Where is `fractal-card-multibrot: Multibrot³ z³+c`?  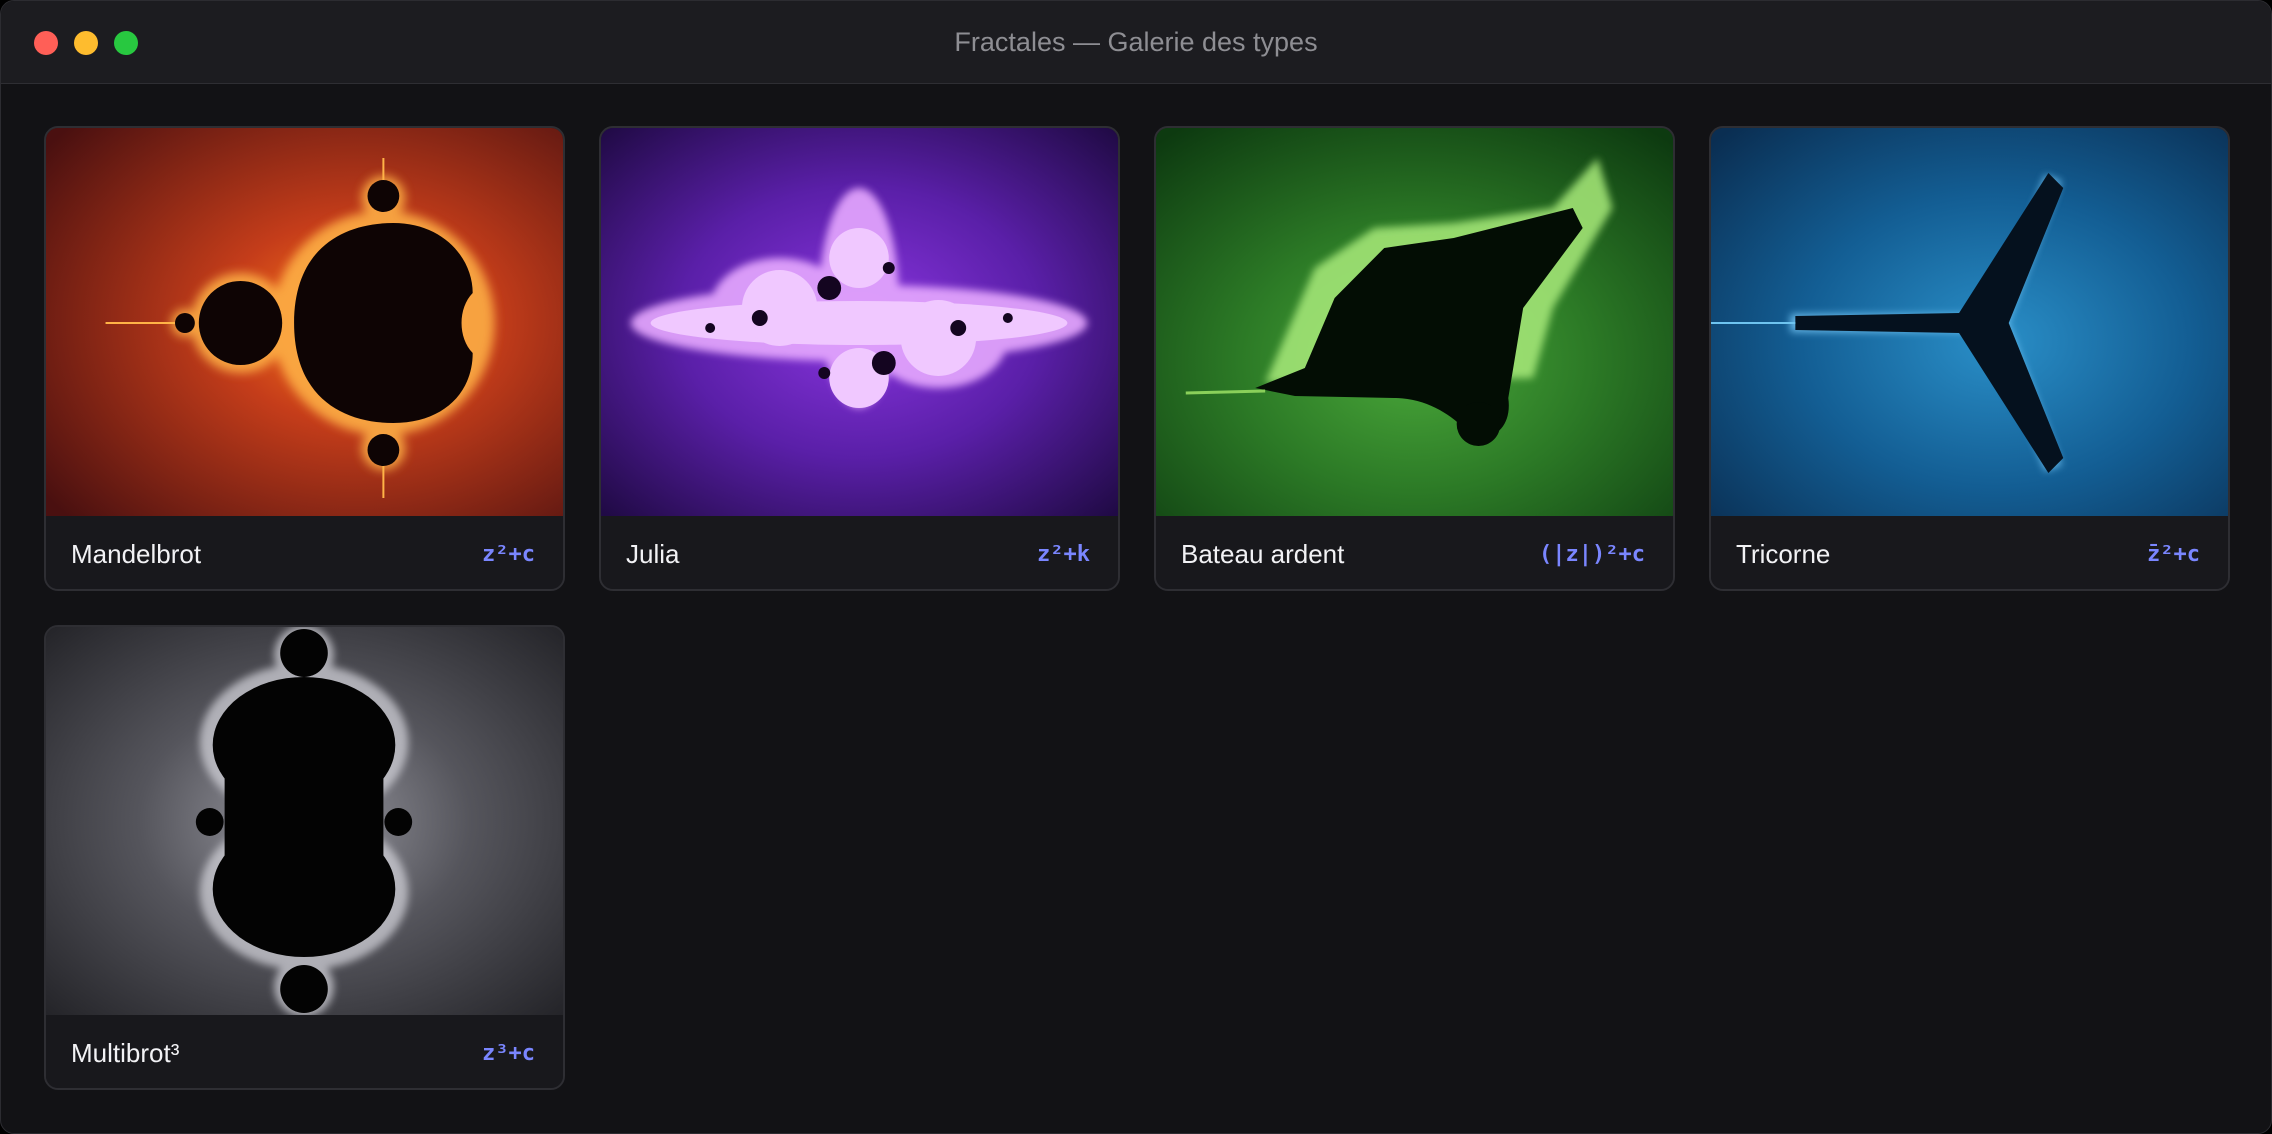 fractal-card-multibrot: Multibrot³ z³+c is located at coordinates (304, 857).